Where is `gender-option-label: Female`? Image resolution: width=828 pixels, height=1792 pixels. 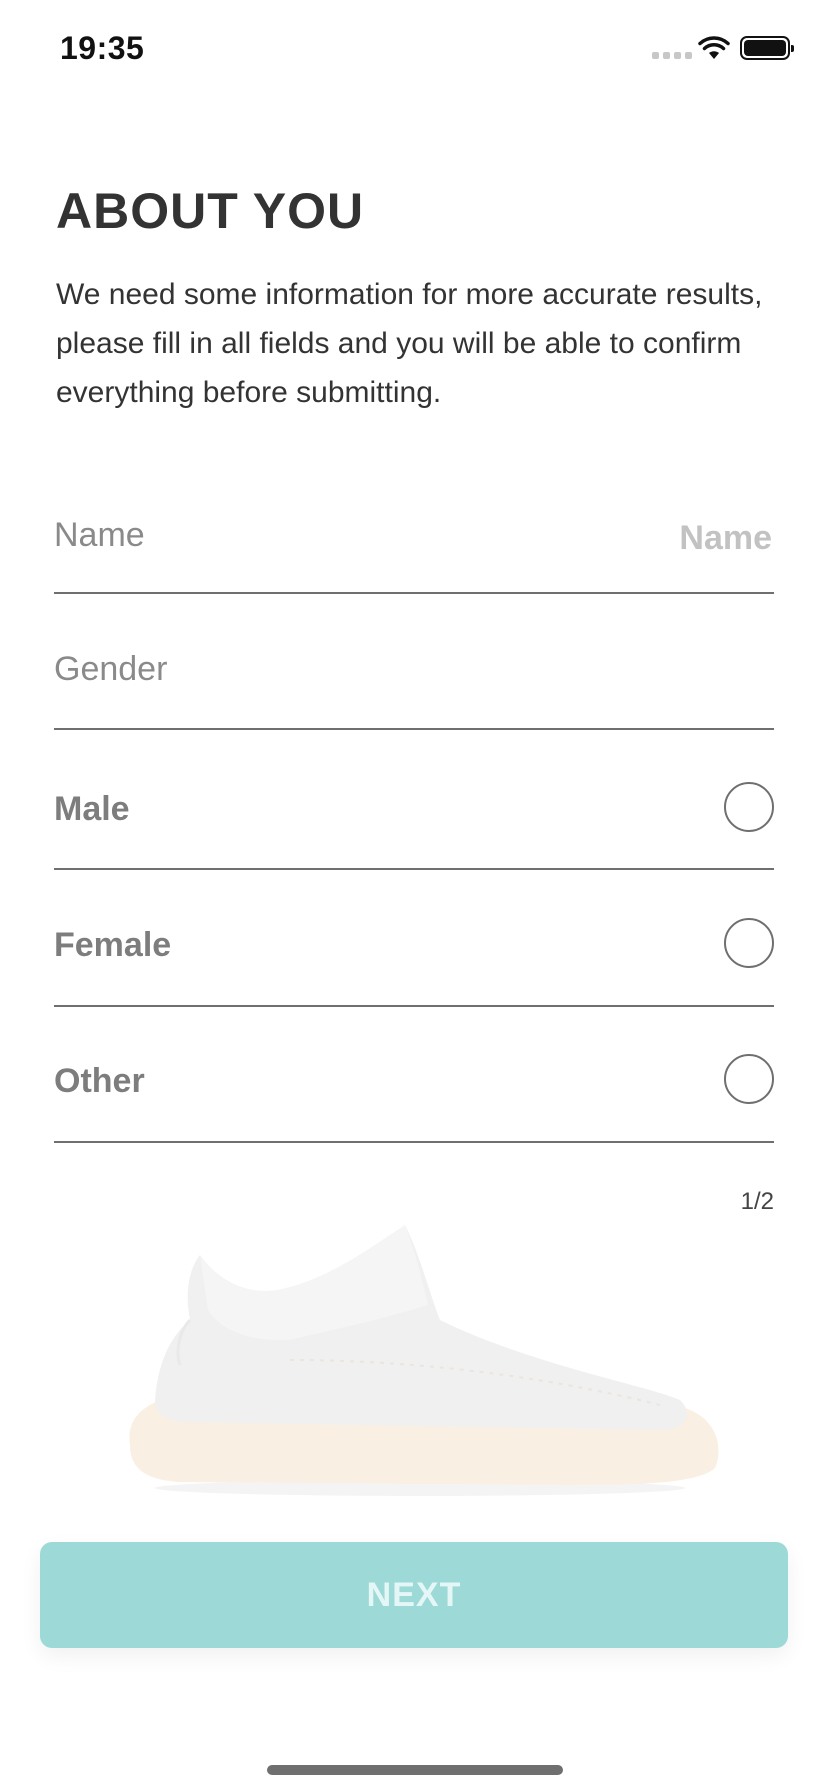 gender-option-label: Female is located at coordinates (113, 945).